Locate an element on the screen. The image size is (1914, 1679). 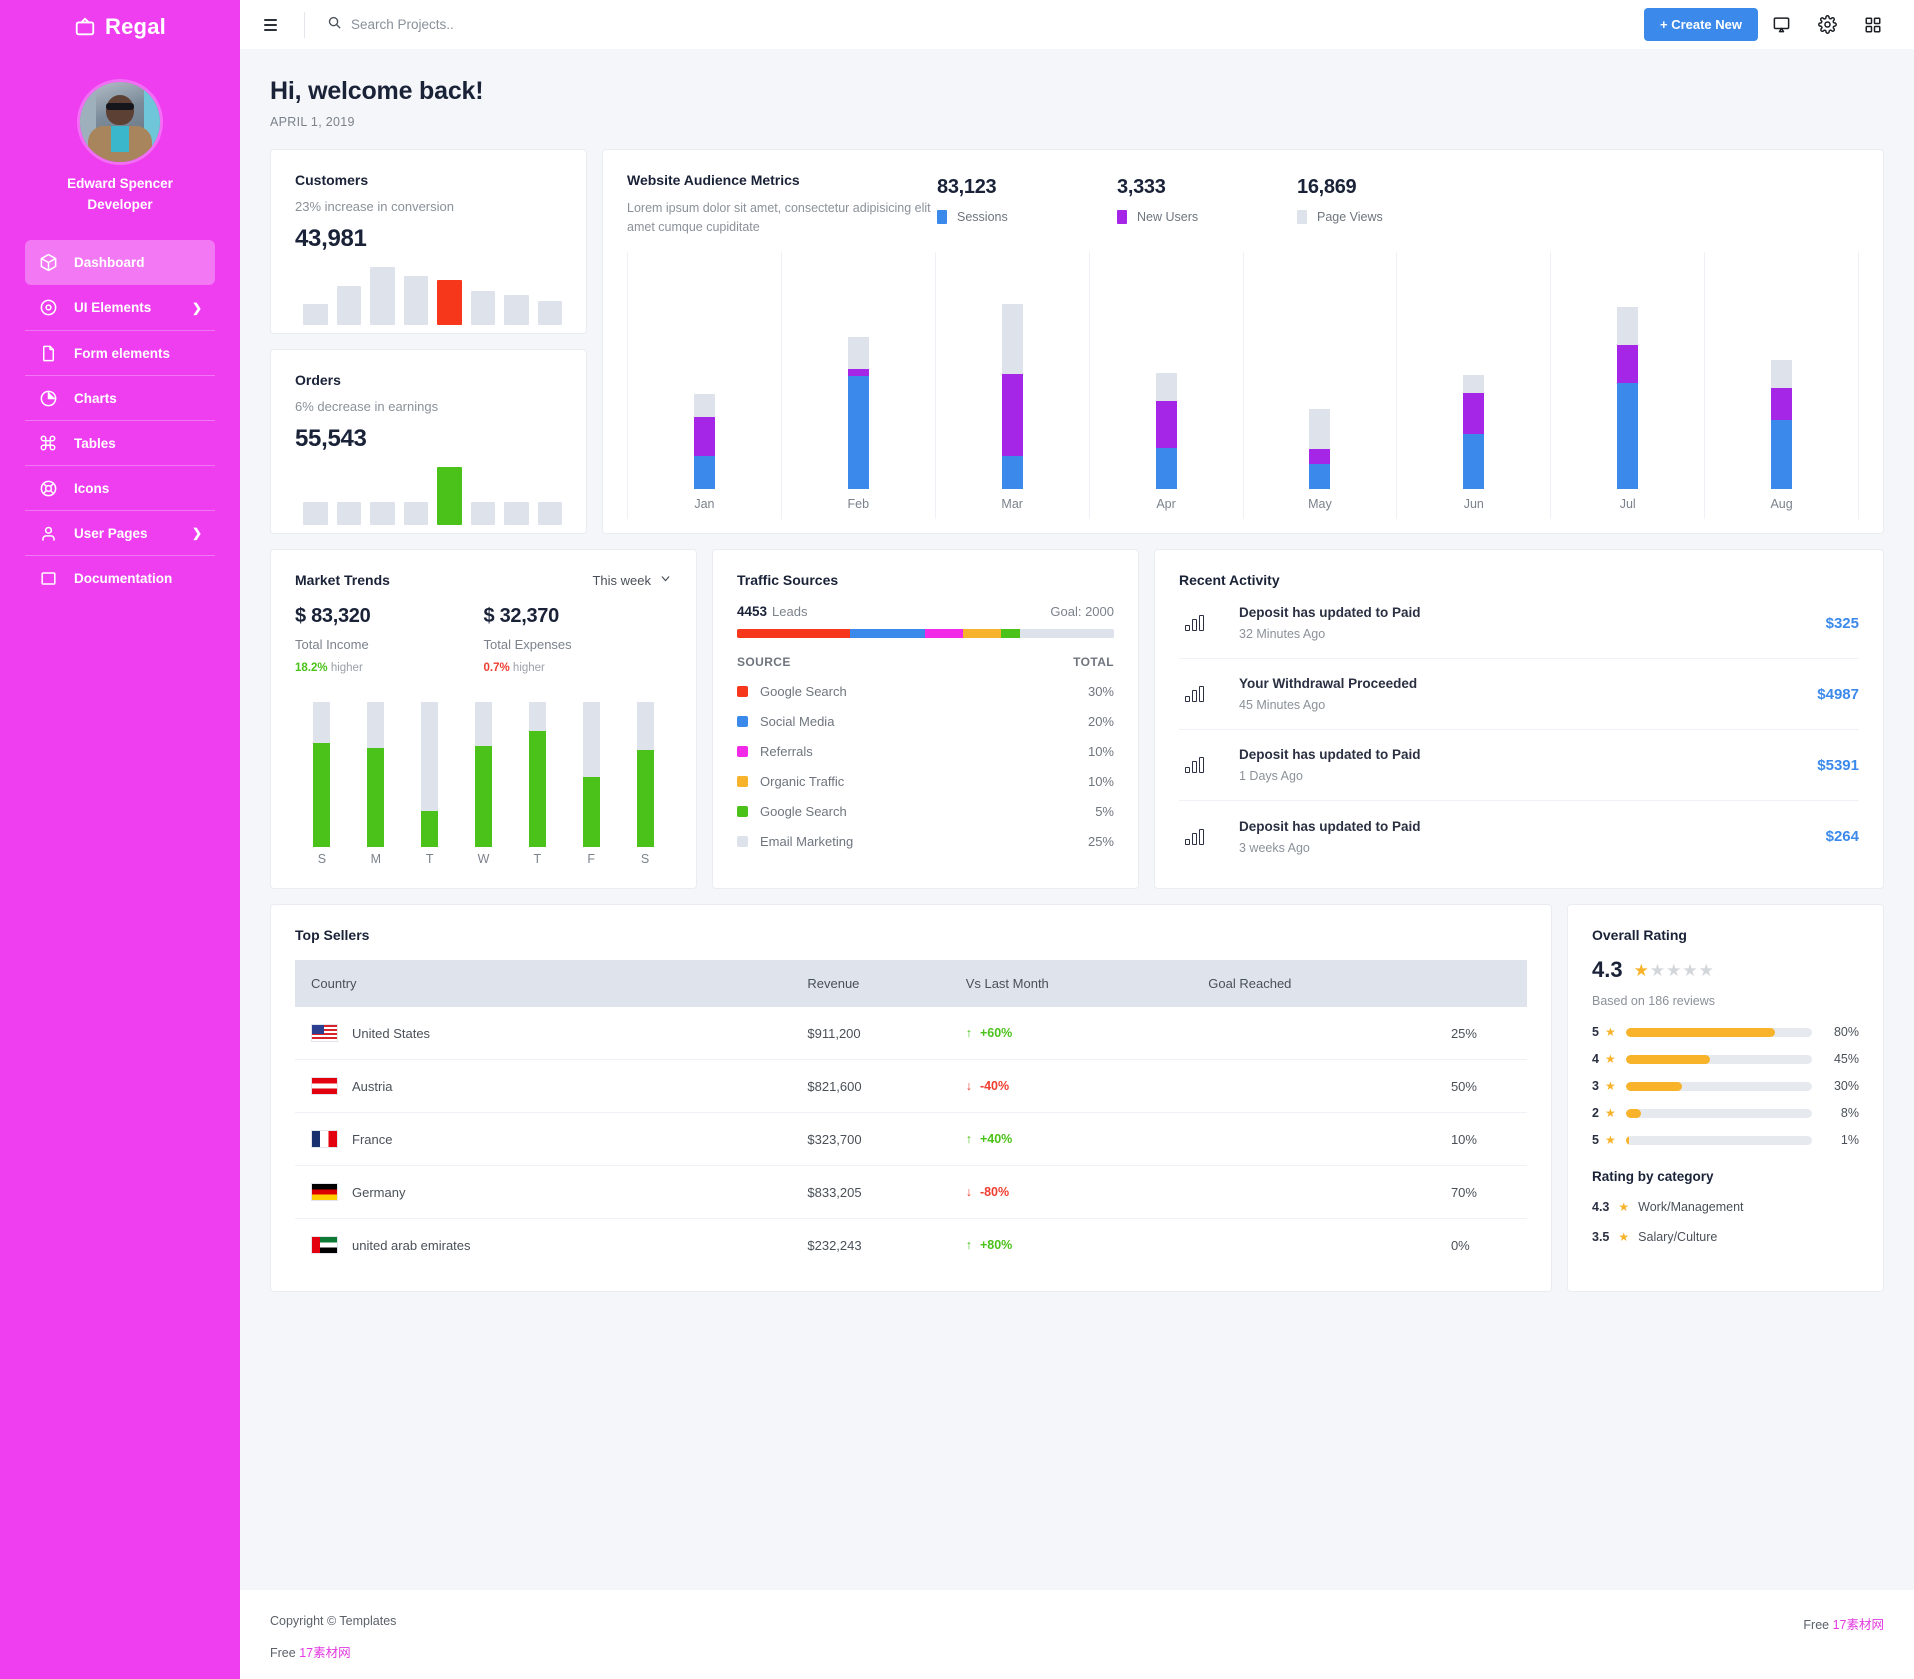
sidebar-item-documentation: Documentation is located at coordinates (120, 577).